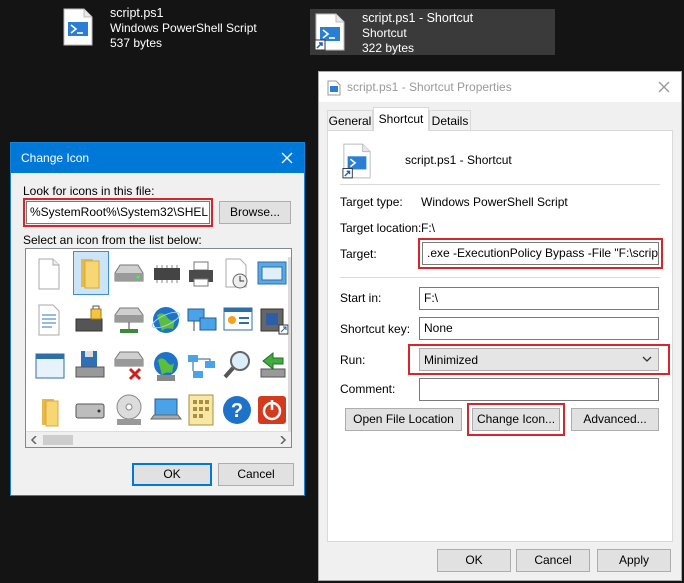 The image size is (684, 583). Describe the element at coordinates (202, 321) in the screenshot. I see `network-computers-icon` at that location.